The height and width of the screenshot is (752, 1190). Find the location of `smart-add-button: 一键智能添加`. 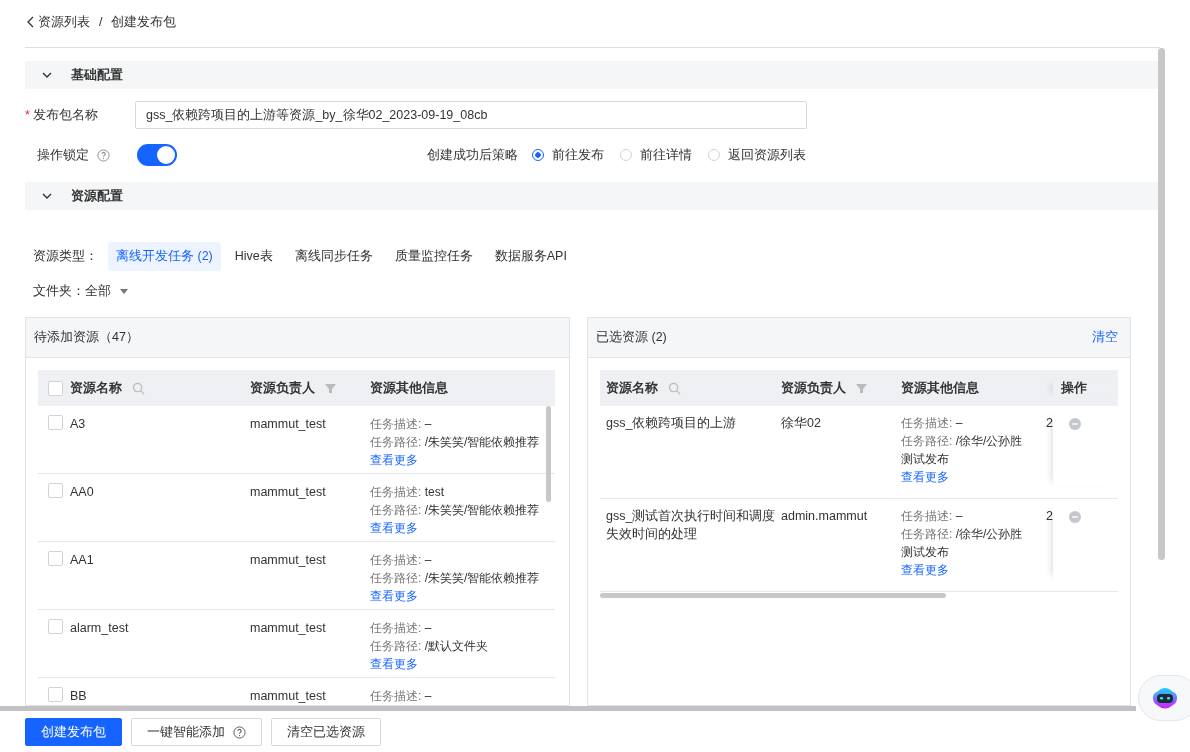

smart-add-button: 一键智能添加 is located at coordinates (196, 732).